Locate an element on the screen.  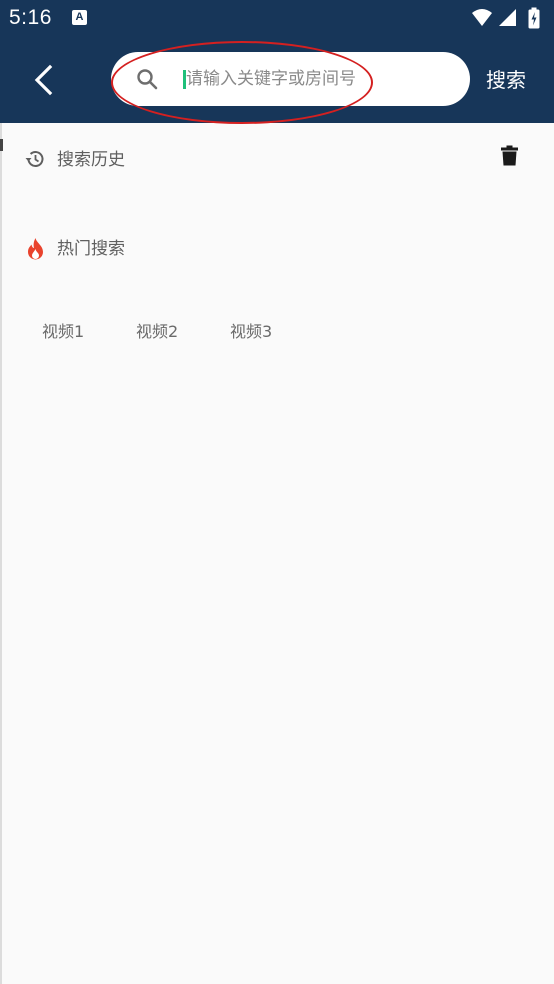
status-time: 5:16 is located at coordinates (30, 17).